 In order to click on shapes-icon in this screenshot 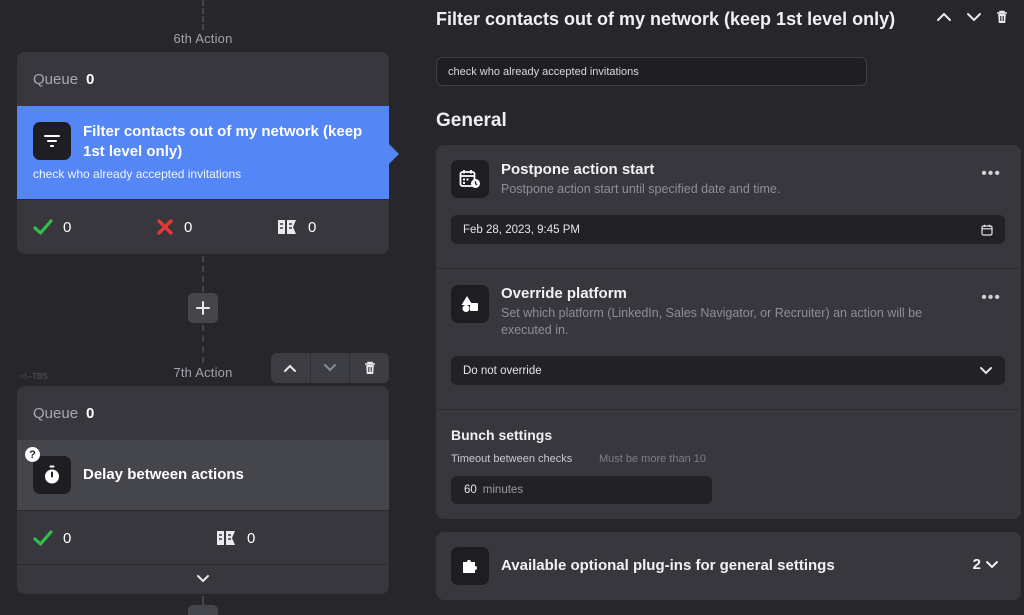, I will do `click(470, 304)`.